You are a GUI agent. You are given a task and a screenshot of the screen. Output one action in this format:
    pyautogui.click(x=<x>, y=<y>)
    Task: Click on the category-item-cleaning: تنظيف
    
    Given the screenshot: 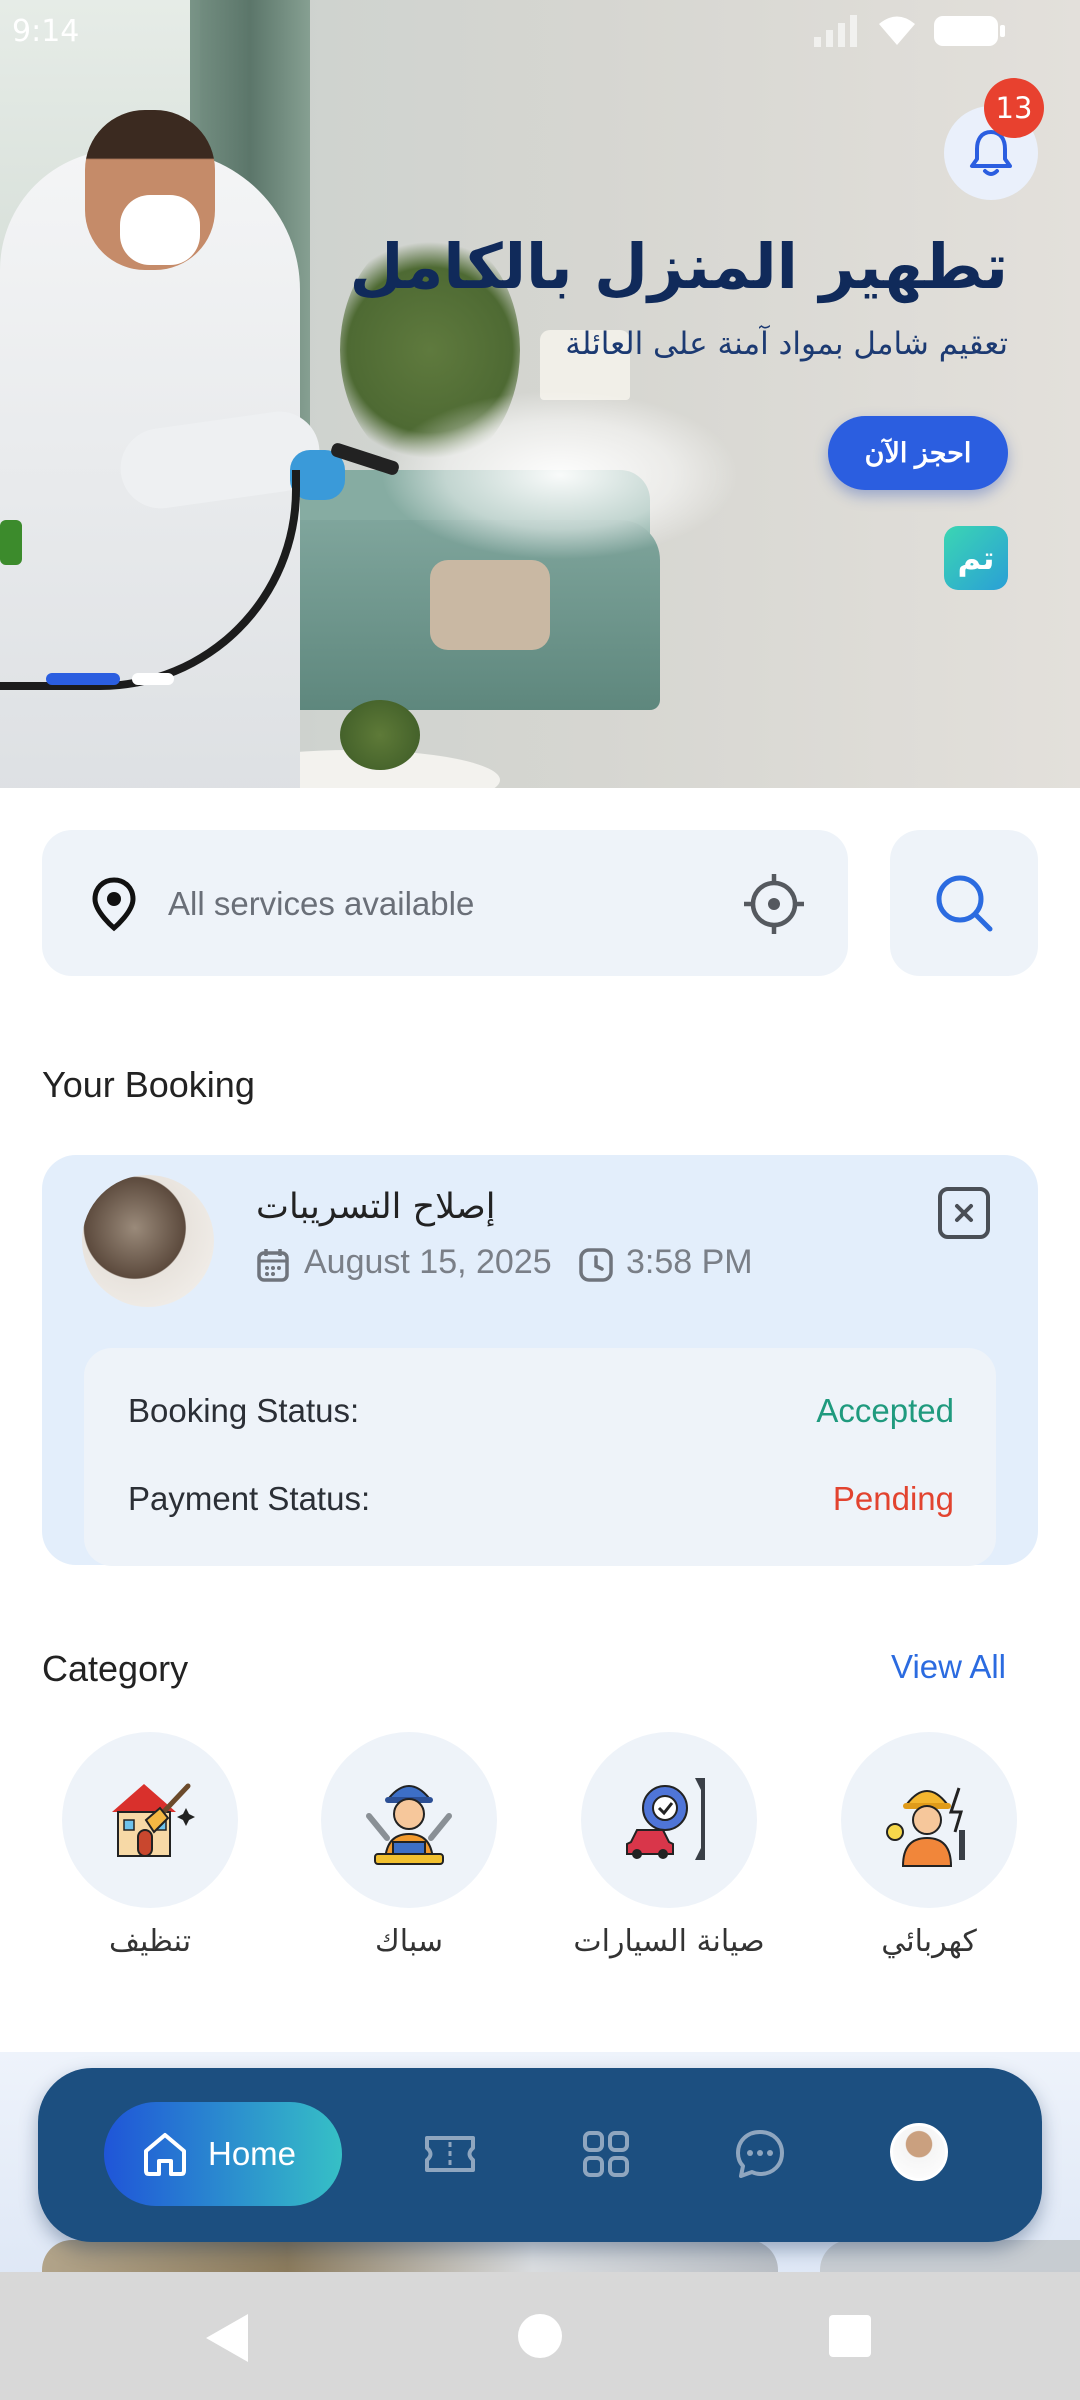 What is the action you would take?
    pyautogui.click(x=150, y=1845)
    